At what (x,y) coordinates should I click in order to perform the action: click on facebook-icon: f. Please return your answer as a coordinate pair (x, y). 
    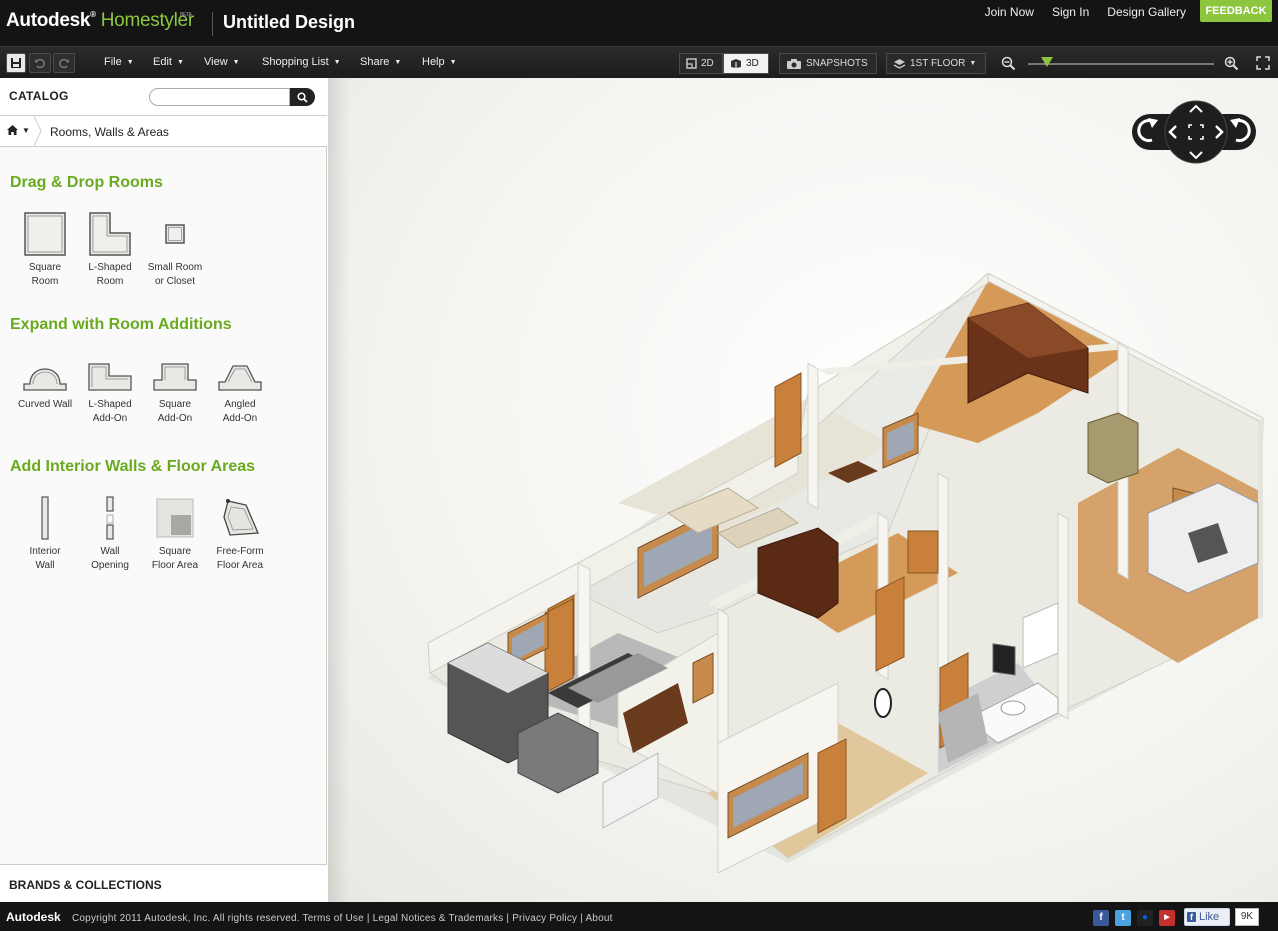
    Looking at the image, I should click on (1101, 918).